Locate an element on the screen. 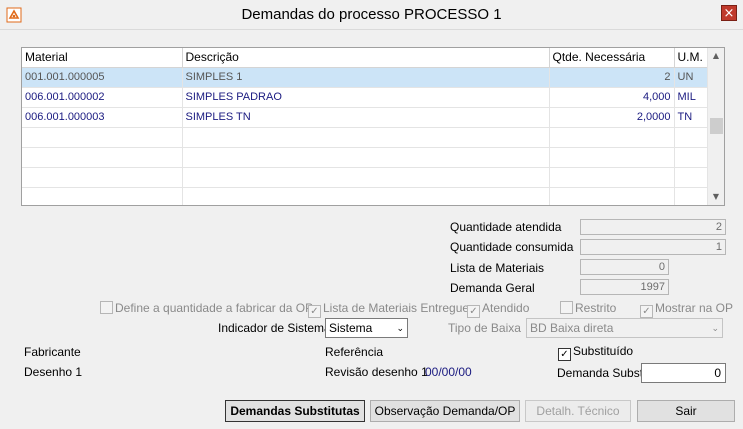  atendido-checkbox: ✓ Atendido is located at coordinates (498, 309).